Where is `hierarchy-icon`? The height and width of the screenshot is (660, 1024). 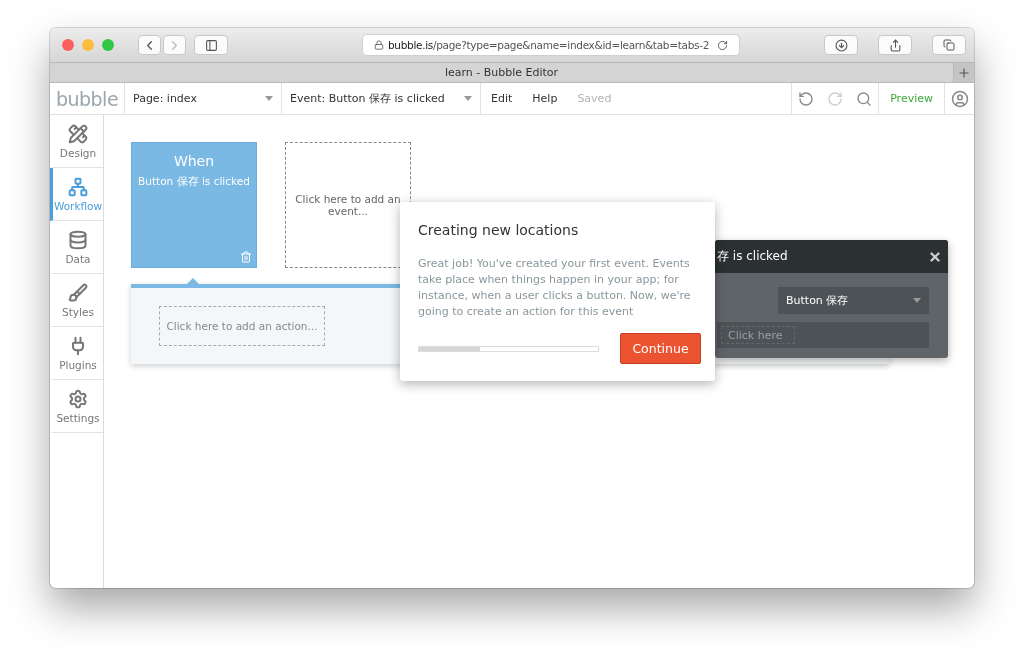 hierarchy-icon is located at coordinates (78, 186).